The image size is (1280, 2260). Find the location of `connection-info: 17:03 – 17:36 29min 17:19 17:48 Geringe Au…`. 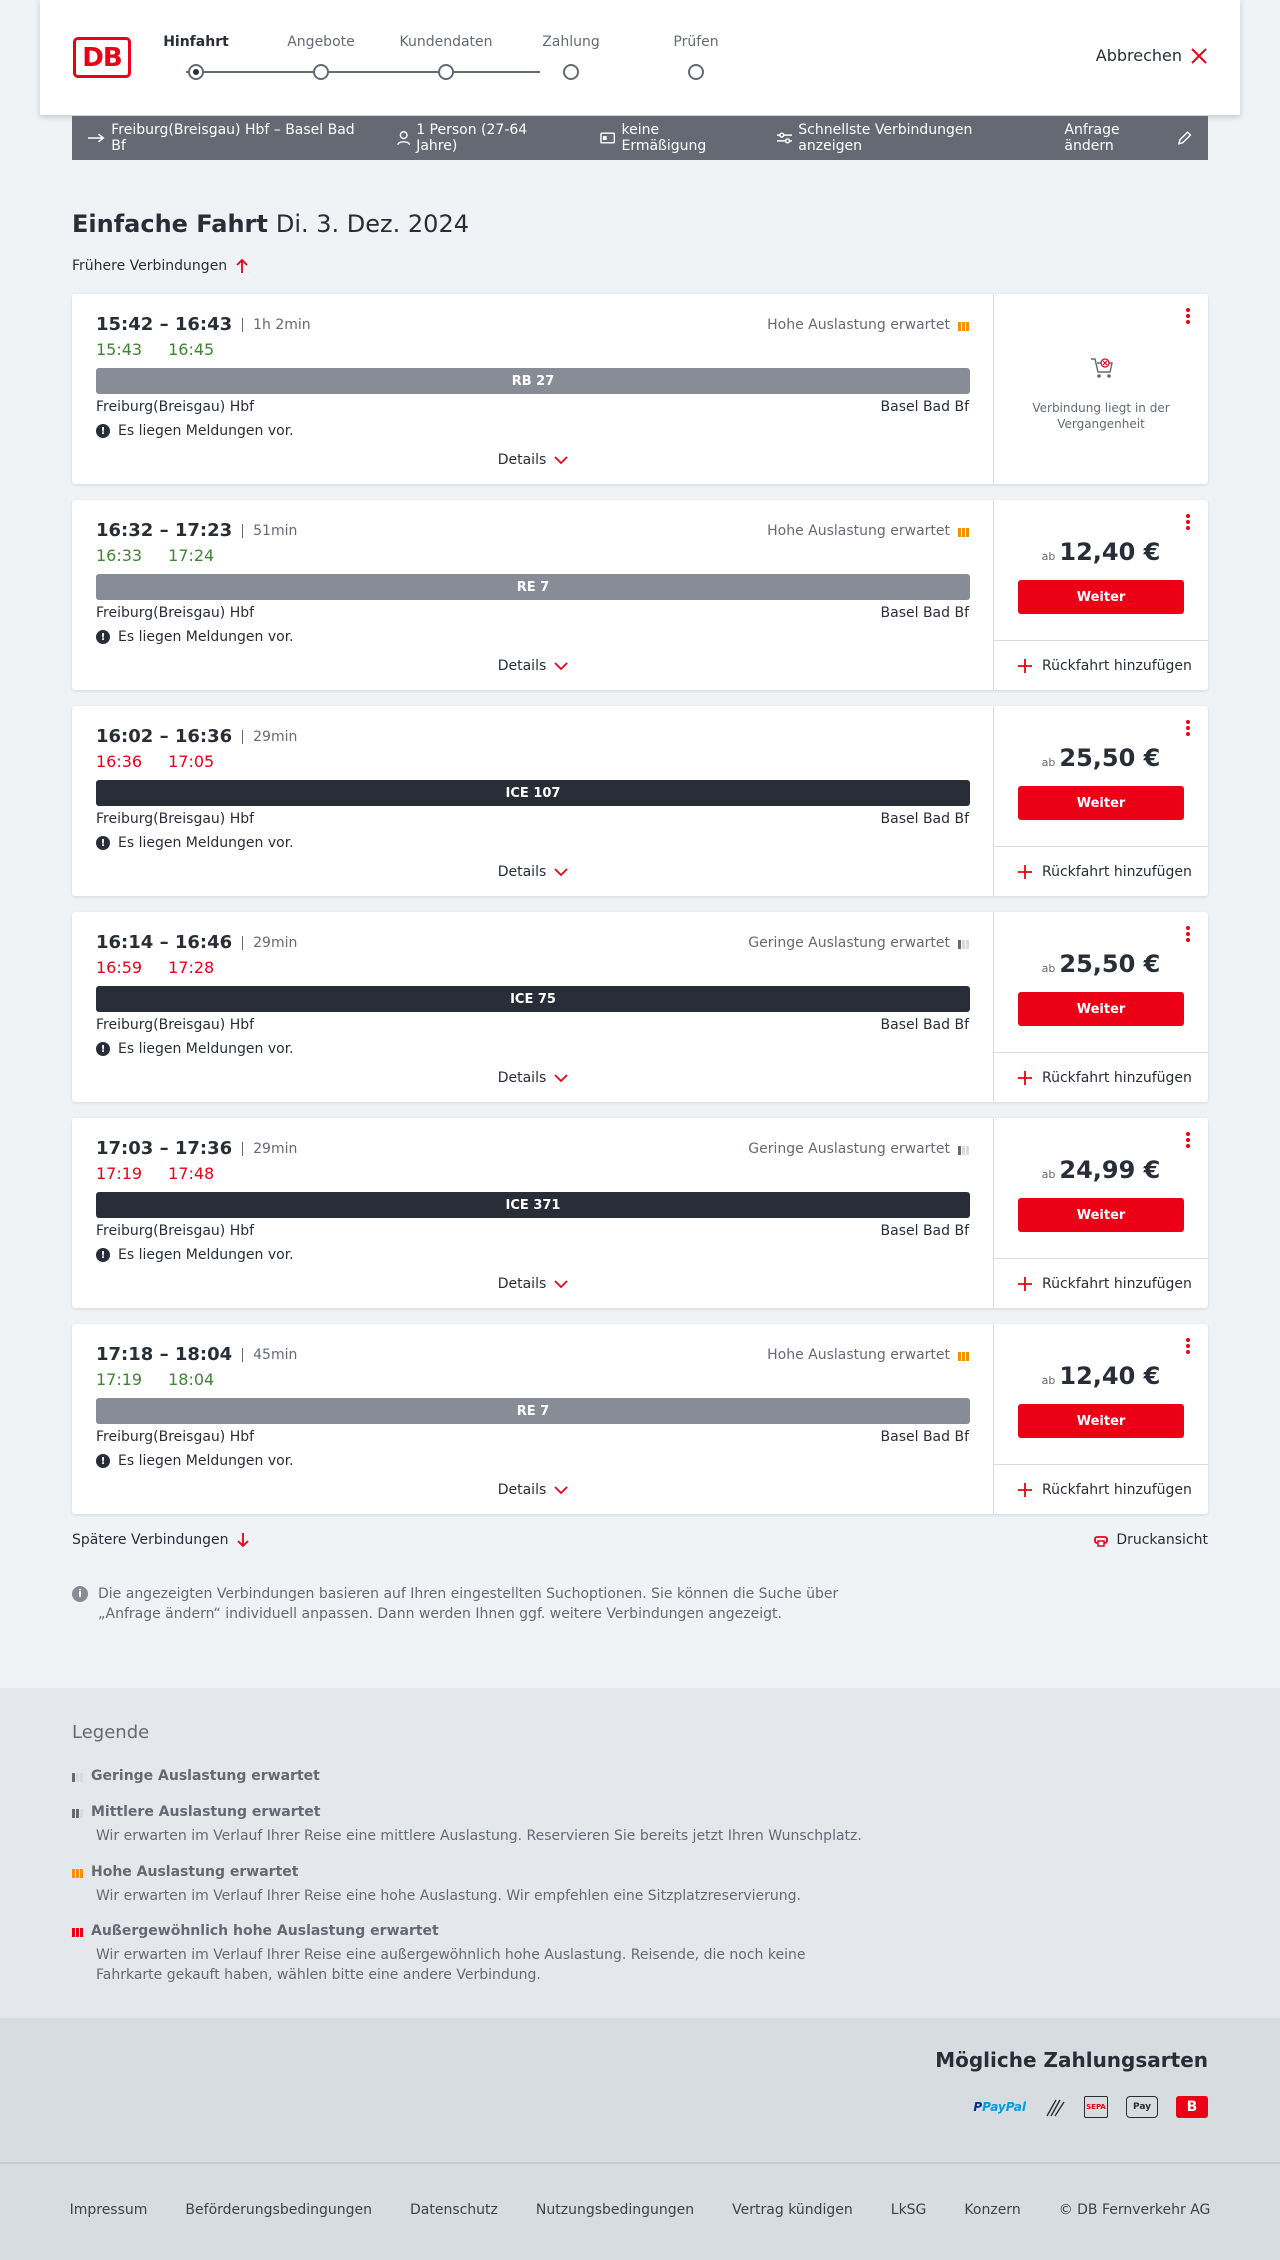

connection-info: 17:03 – 17:36 29min 17:19 17:48 Geringe Au… is located at coordinates (533, 1213).